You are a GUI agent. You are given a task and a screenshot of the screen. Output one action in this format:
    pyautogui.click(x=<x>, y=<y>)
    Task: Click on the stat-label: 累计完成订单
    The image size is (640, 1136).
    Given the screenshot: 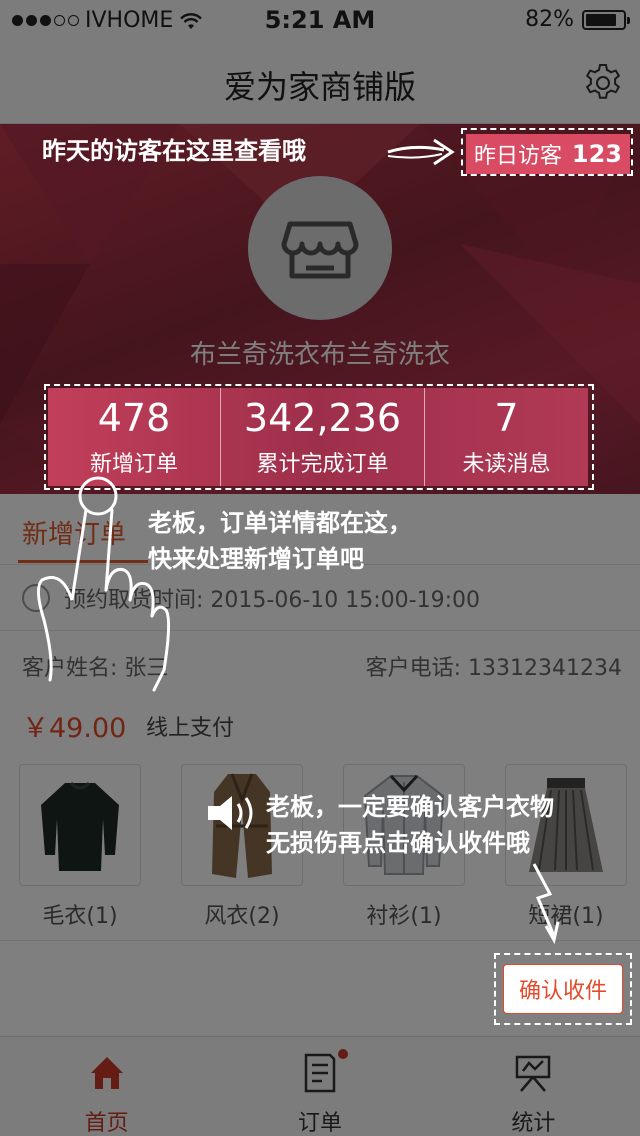 What is the action you would take?
    pyautogui.click(x=322, y=464)
    